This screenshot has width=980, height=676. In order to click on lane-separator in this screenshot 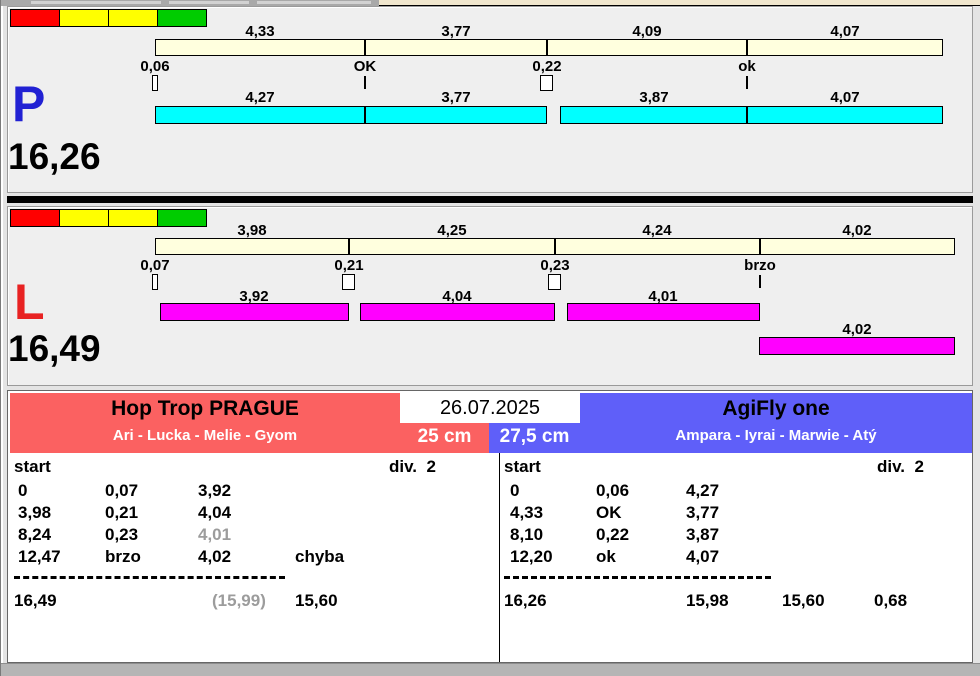, I will do `click(490, 199)`.